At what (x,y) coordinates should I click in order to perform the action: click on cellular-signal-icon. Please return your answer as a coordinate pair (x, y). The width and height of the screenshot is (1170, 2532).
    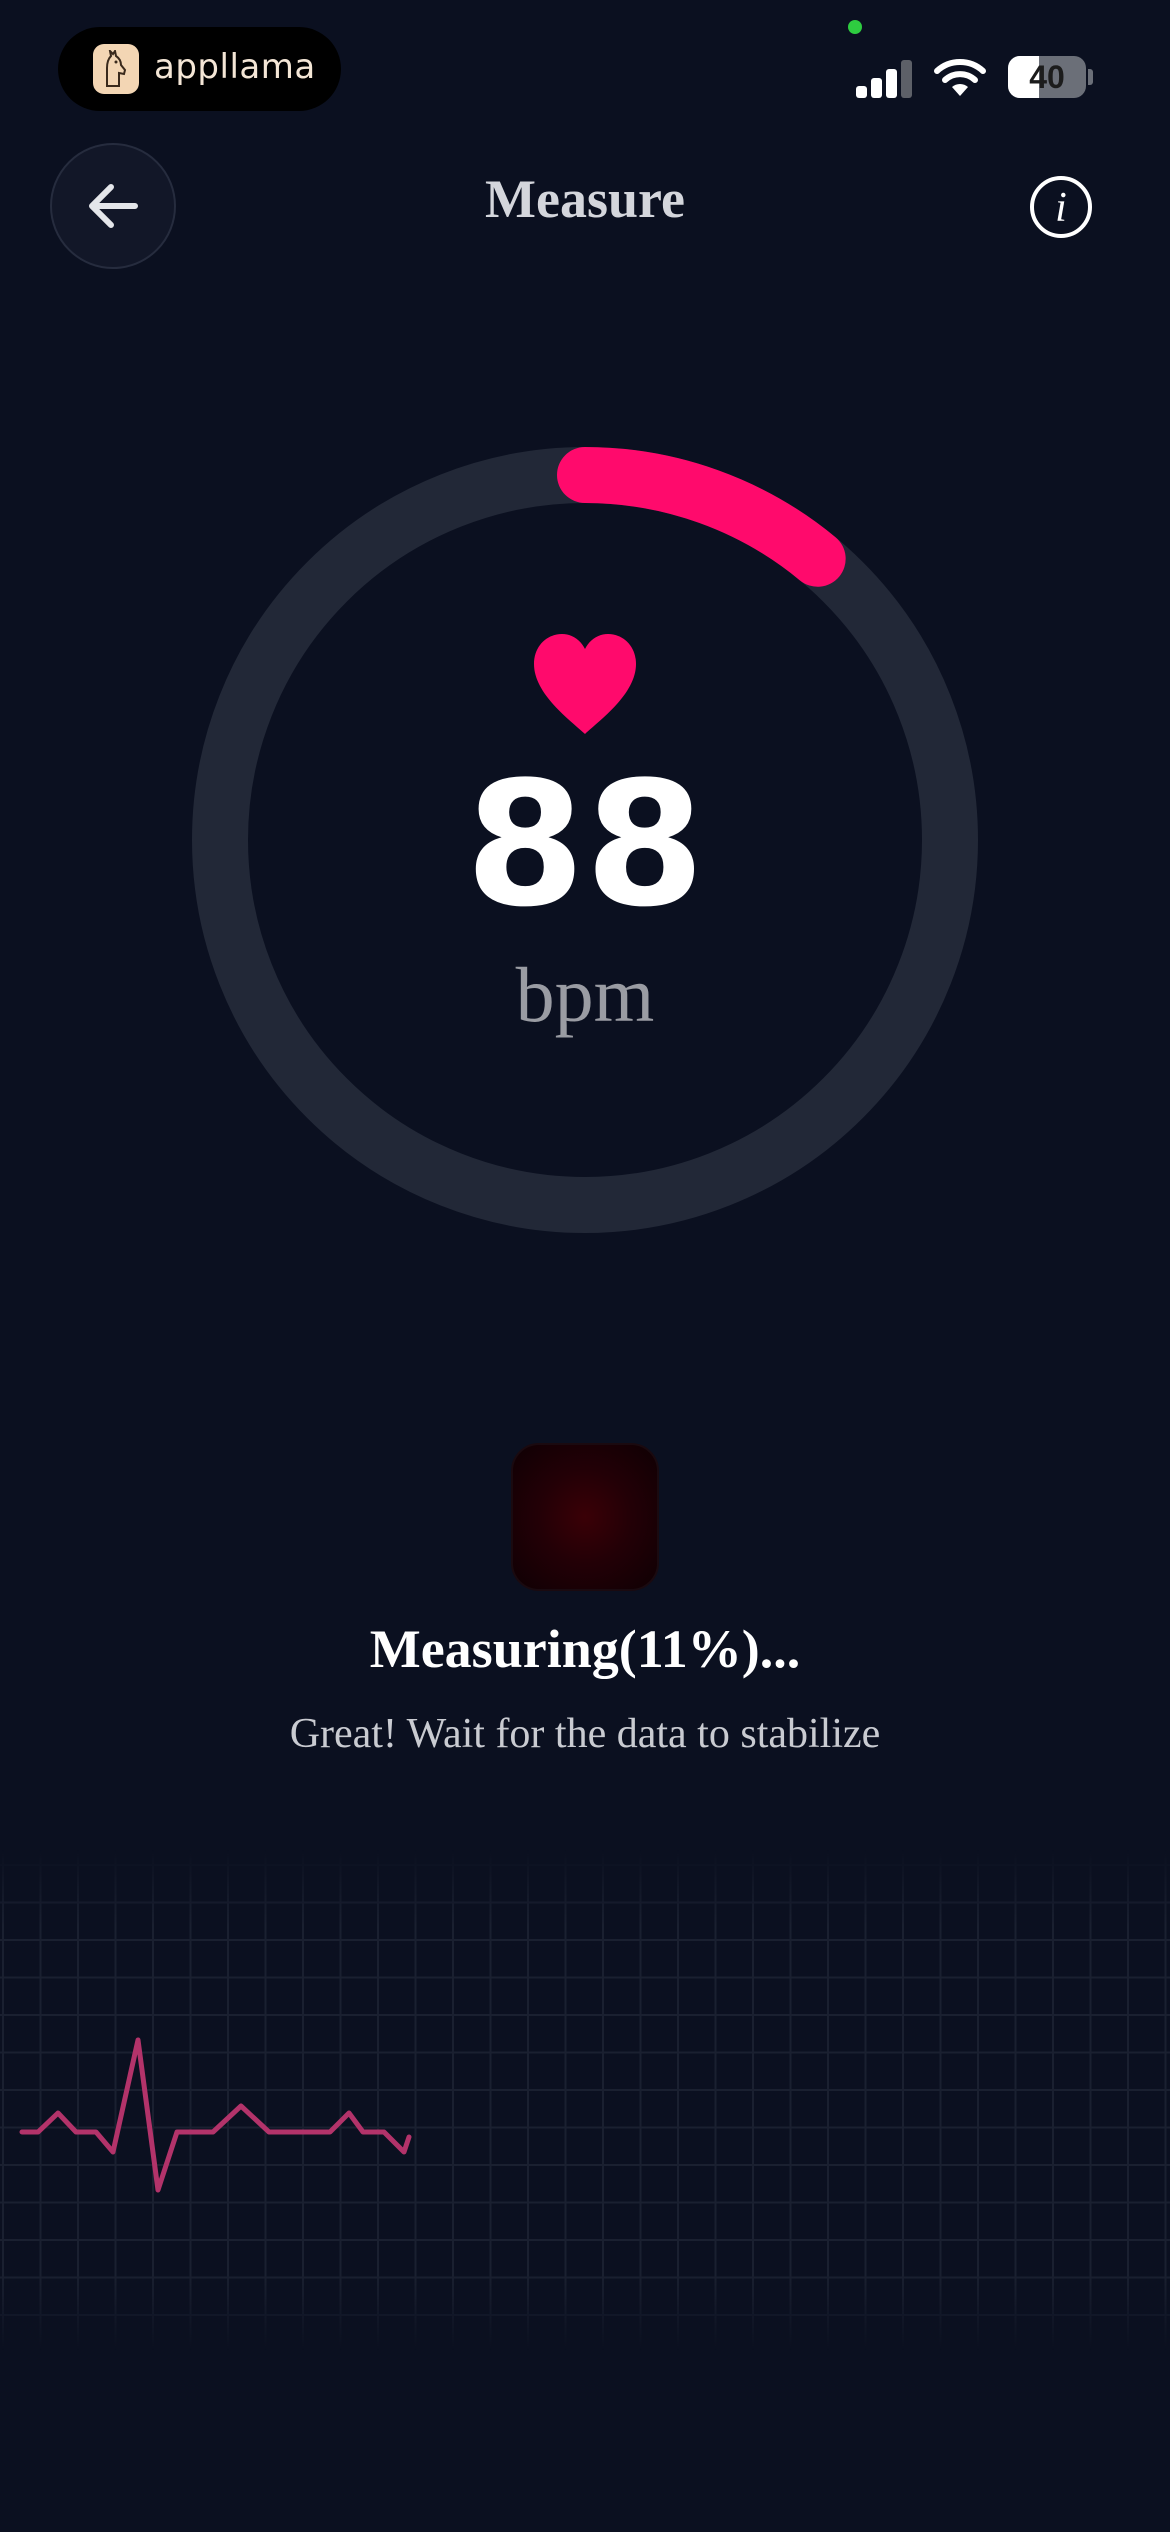
    Looking at the image, I should click on (885, 78).